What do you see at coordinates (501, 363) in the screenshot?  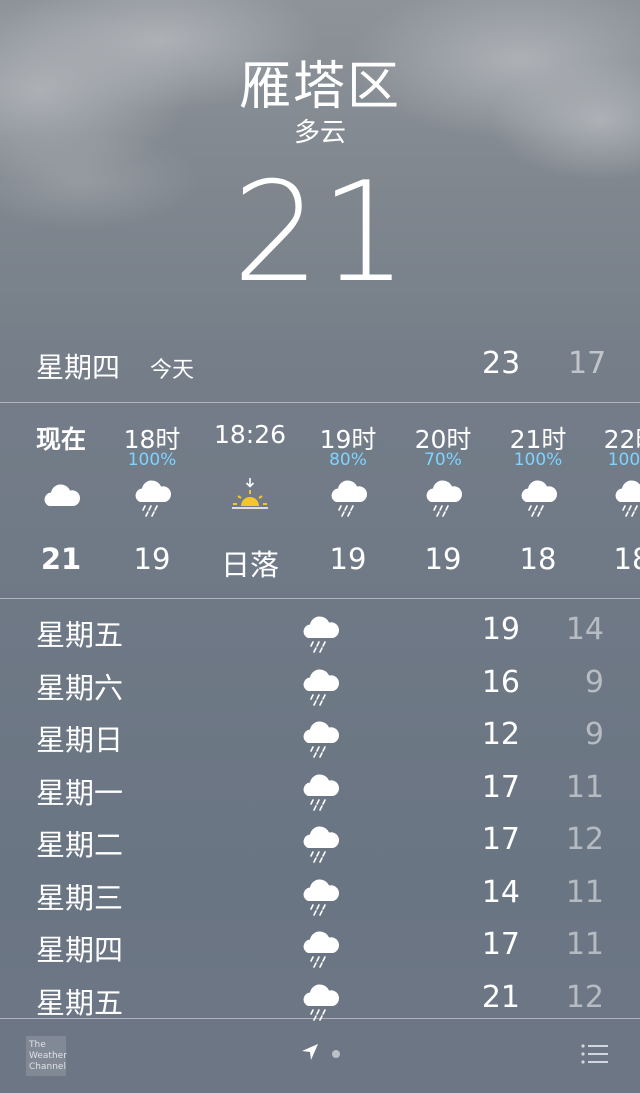 I see `today-high: 23` at bounding box center [501, 363].